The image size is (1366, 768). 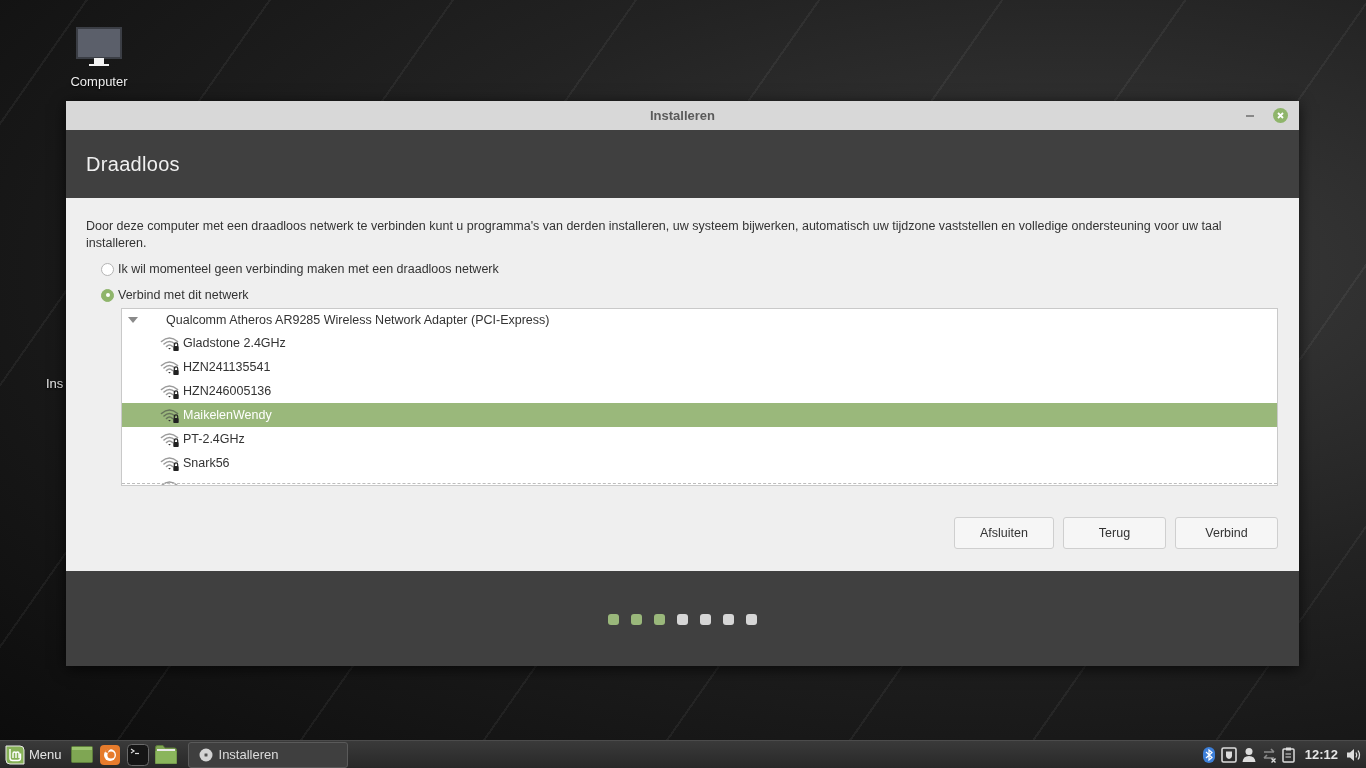 What do you see at coordinates (165, 754) in the screenshot?
I see `folder-icon` at bounding box center [165, 754].